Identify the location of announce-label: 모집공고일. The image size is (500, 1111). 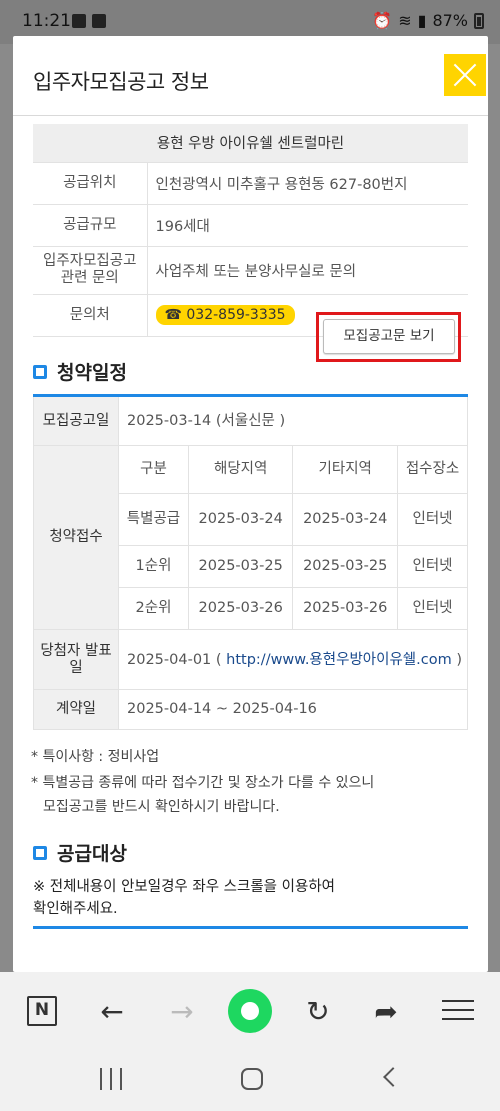
(76, 420).